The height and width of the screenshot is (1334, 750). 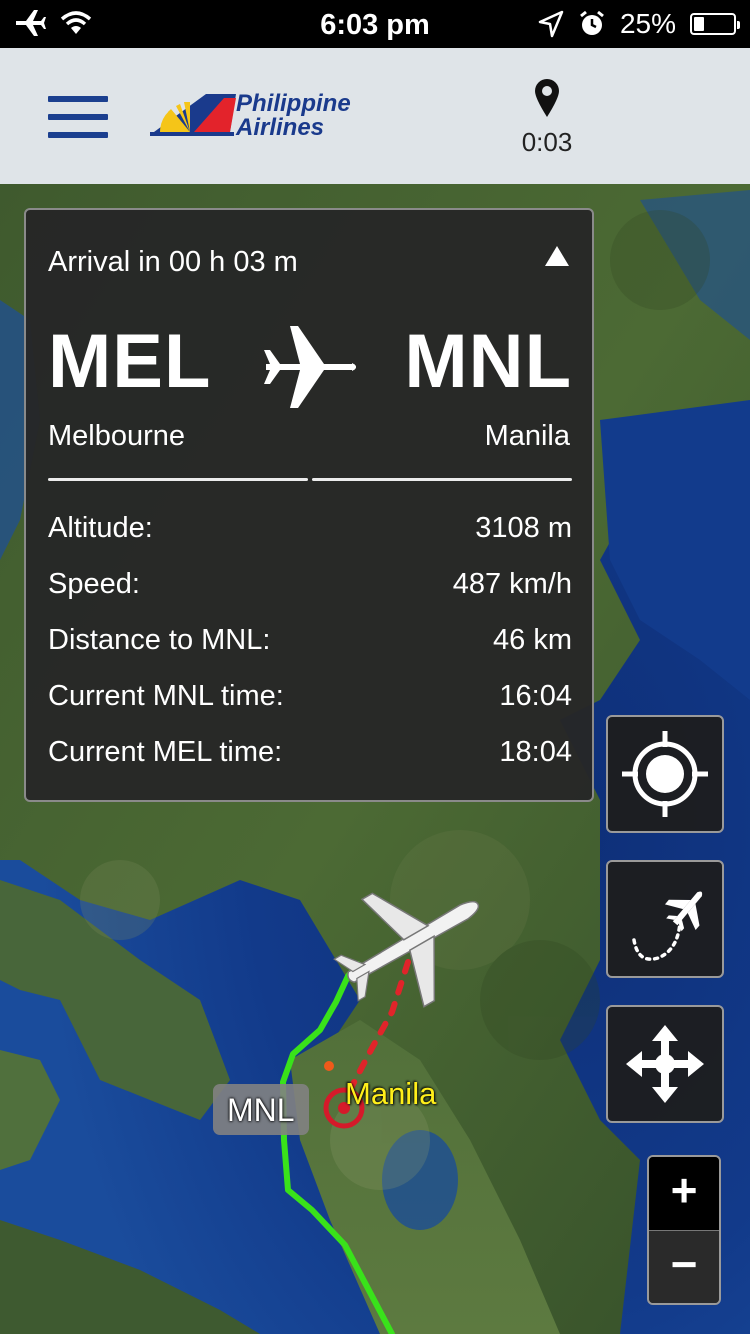 What do you see at coordinates (738, 25) in the screenshot?
I see `battery-tip` at bounding box center [738, 25].